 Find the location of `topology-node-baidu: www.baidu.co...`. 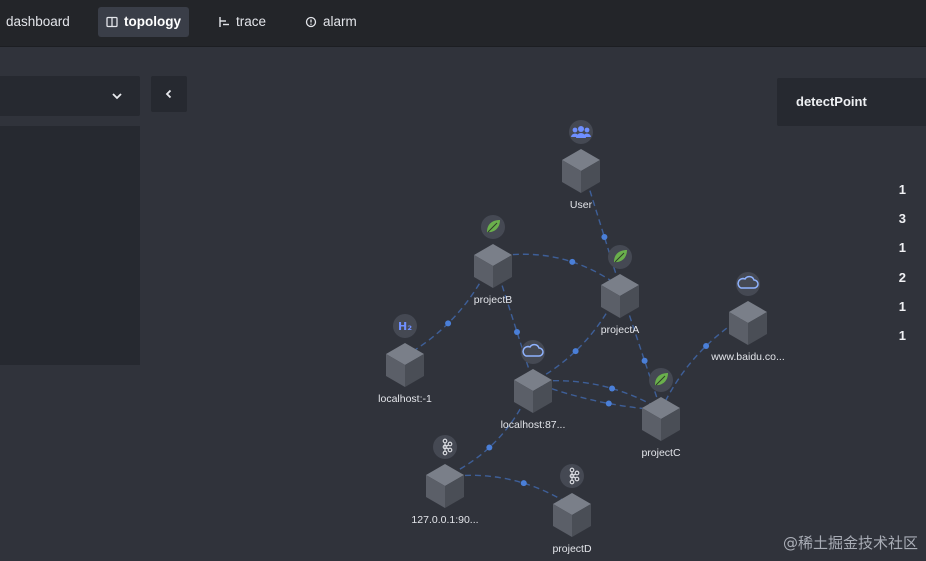

topology-node-baidu: www.baidu.co... is located at coordinates (747, 317).